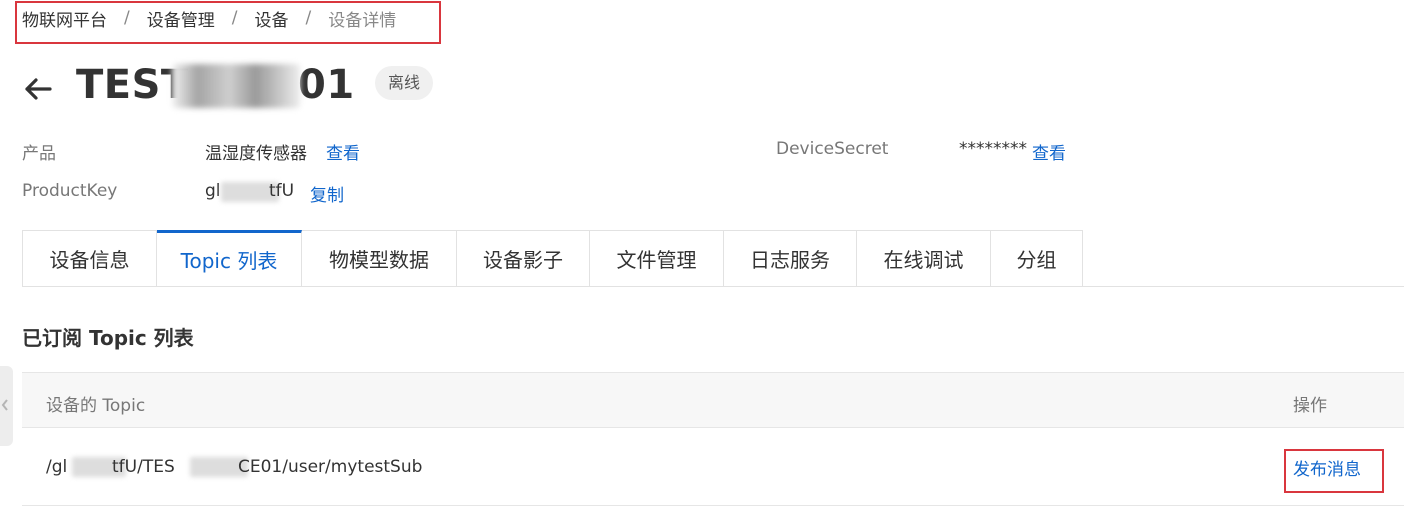 Image resolution: width=1404 pixels, height=507 pixels. Describe the element at coordinates (96, 406) in the screenshot. I see `column-header-topic: 设备的 Topic` at that location.